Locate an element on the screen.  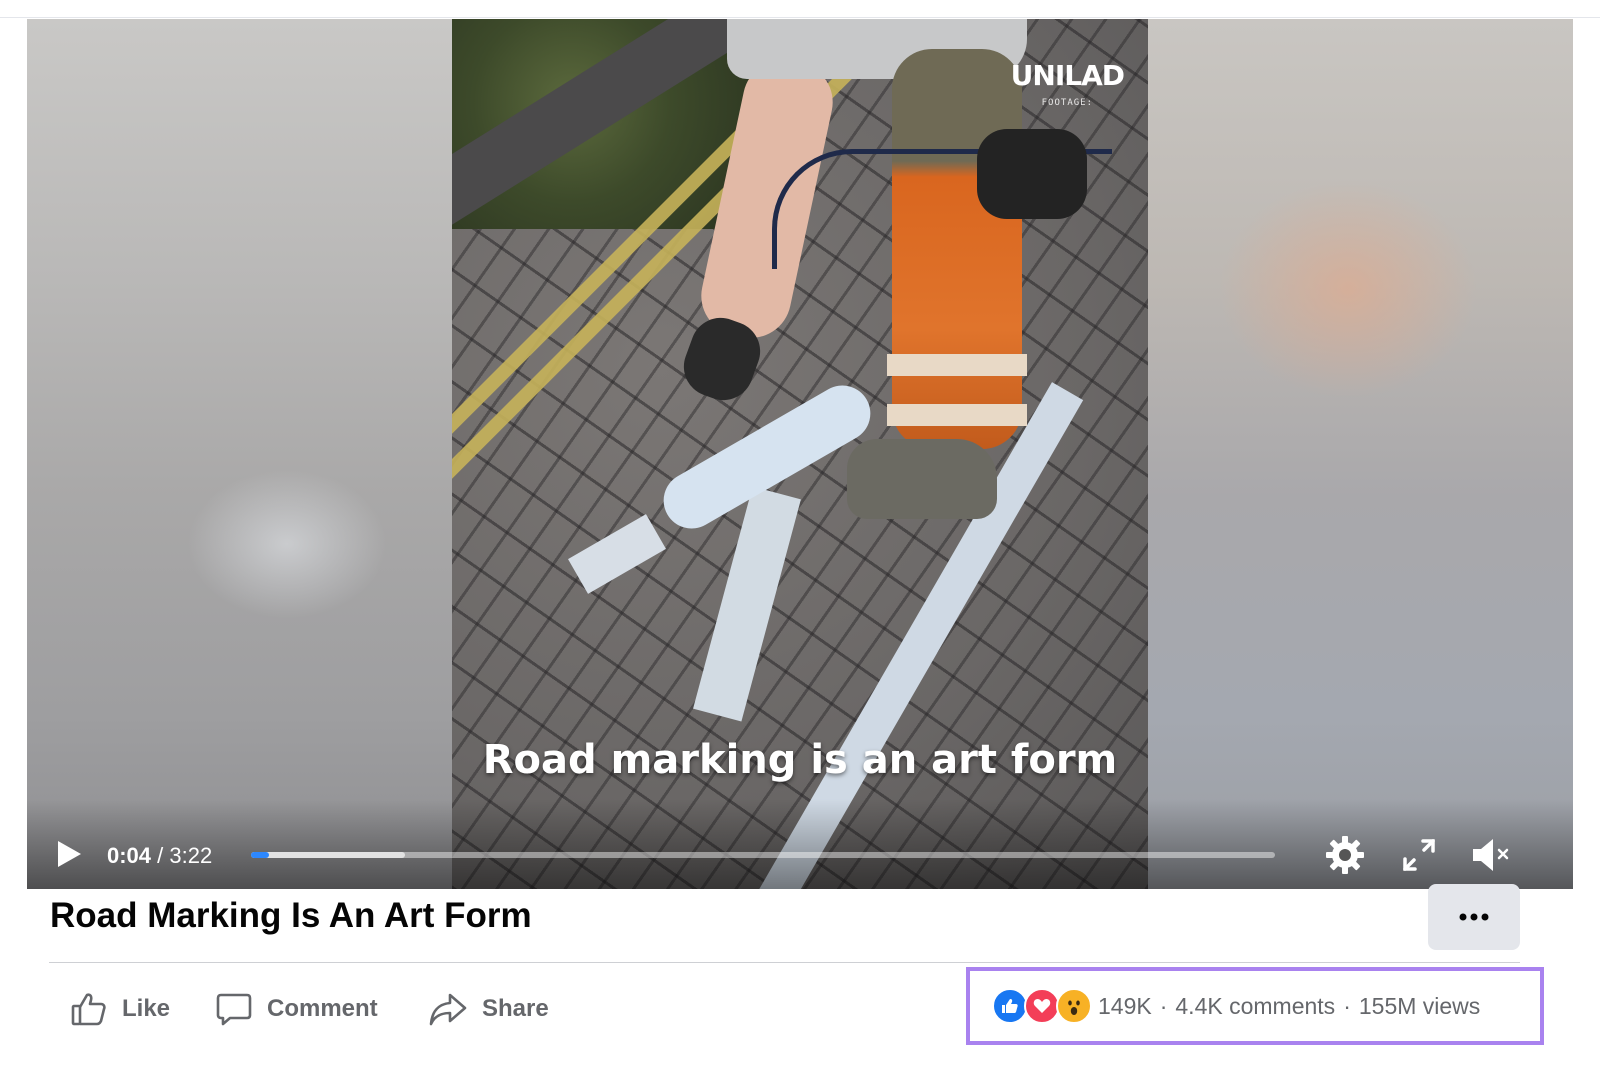
fullscreen-icon is located at coordinates (1419, 855).